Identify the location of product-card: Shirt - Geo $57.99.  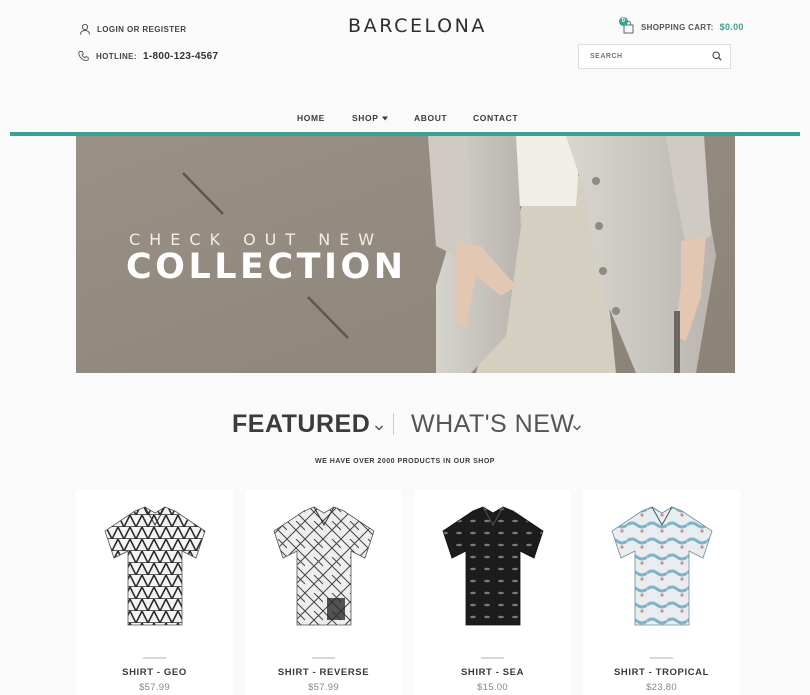
(154, 592).